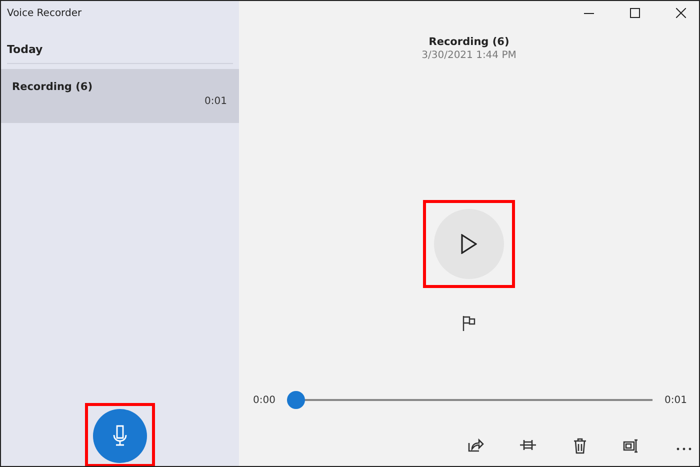  What do you see at coordinates (469, 323) in the screenshot?
I see `flag-icon` at bounding box center [469, 323].